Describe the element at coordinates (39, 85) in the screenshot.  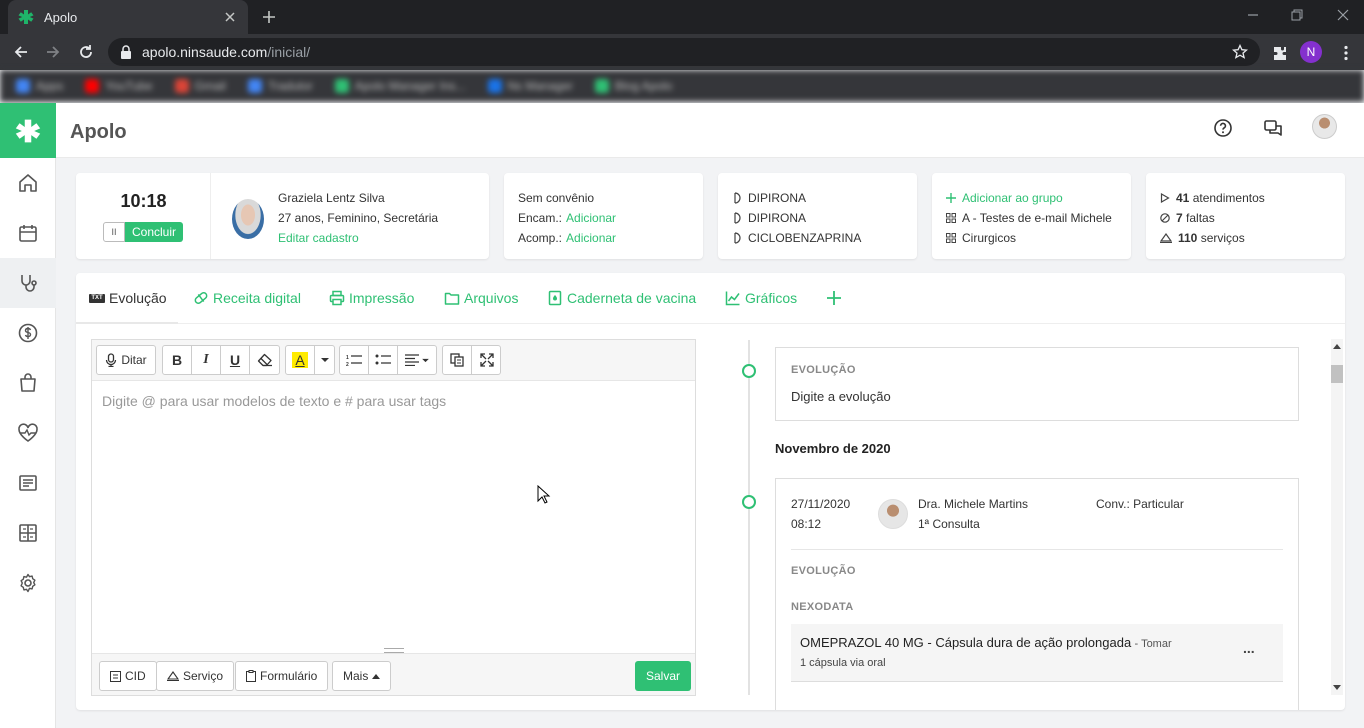
I see `bookmark-item: Apps` at that location.